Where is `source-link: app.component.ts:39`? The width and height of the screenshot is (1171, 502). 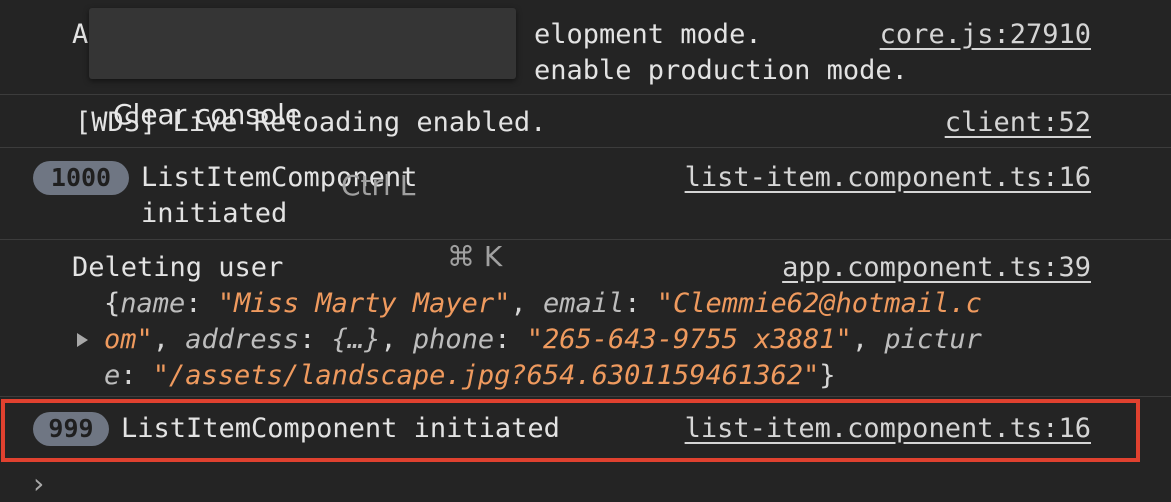 source-link: app.component.ts:39 is located at coordinates (936, 268).